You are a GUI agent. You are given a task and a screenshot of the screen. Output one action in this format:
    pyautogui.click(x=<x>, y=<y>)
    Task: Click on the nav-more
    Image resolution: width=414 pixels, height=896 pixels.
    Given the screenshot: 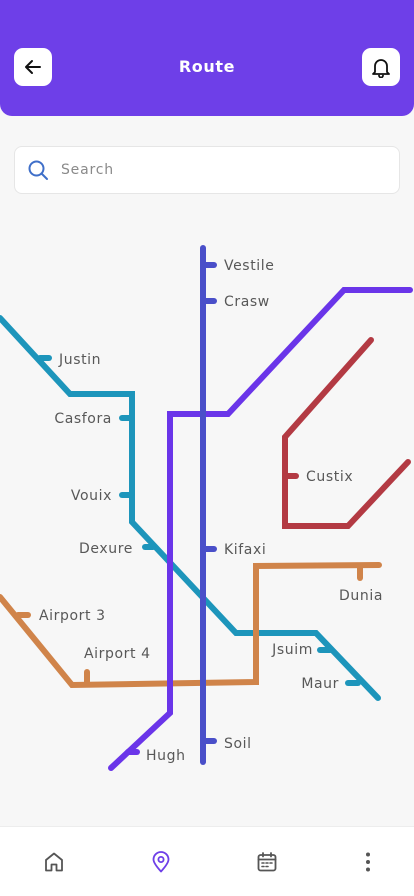 What is the action you would take?
    pyautogui.click(x=368, y=862)
    